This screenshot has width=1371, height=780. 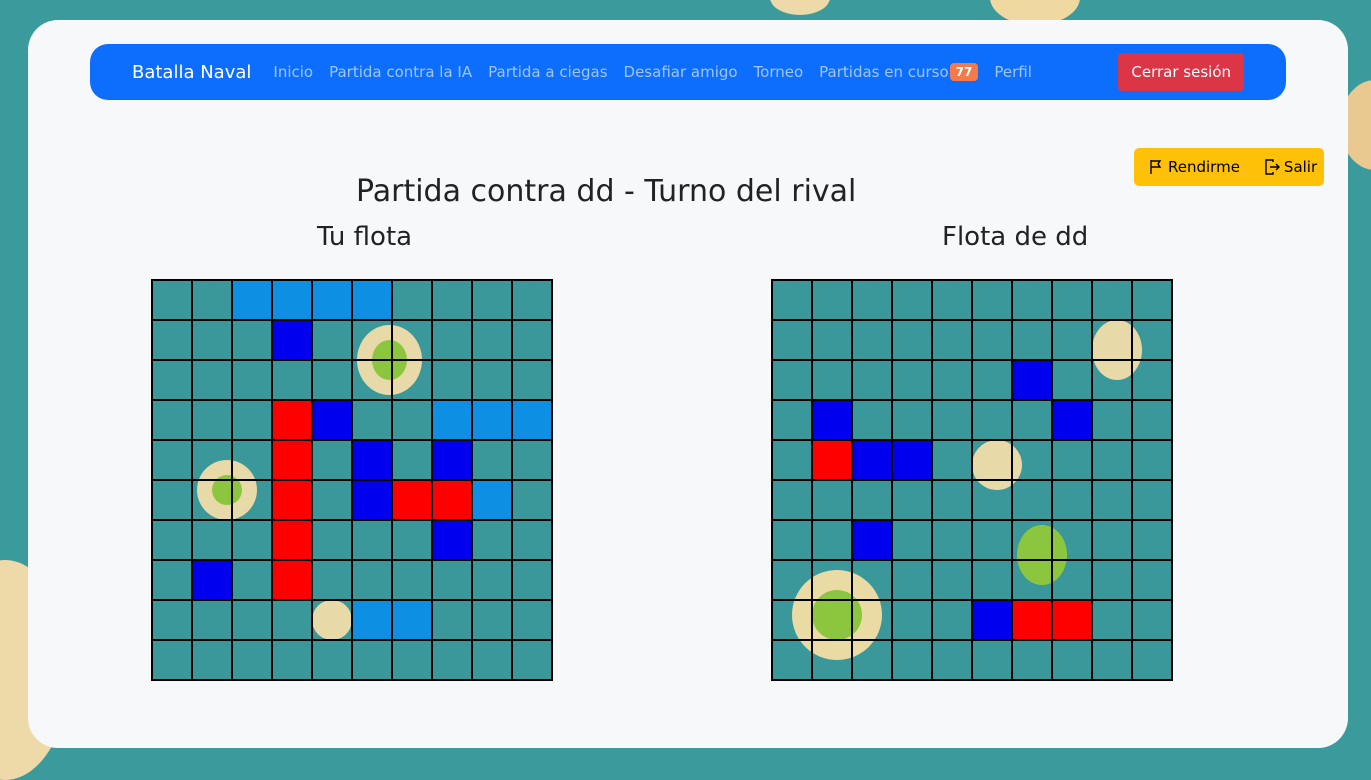 What do you see at coordinates (681, 72) in the screenshot?
I see `nav-link-desafiar-amigo: Desafiar amigo` at bounding box center [681, 72].